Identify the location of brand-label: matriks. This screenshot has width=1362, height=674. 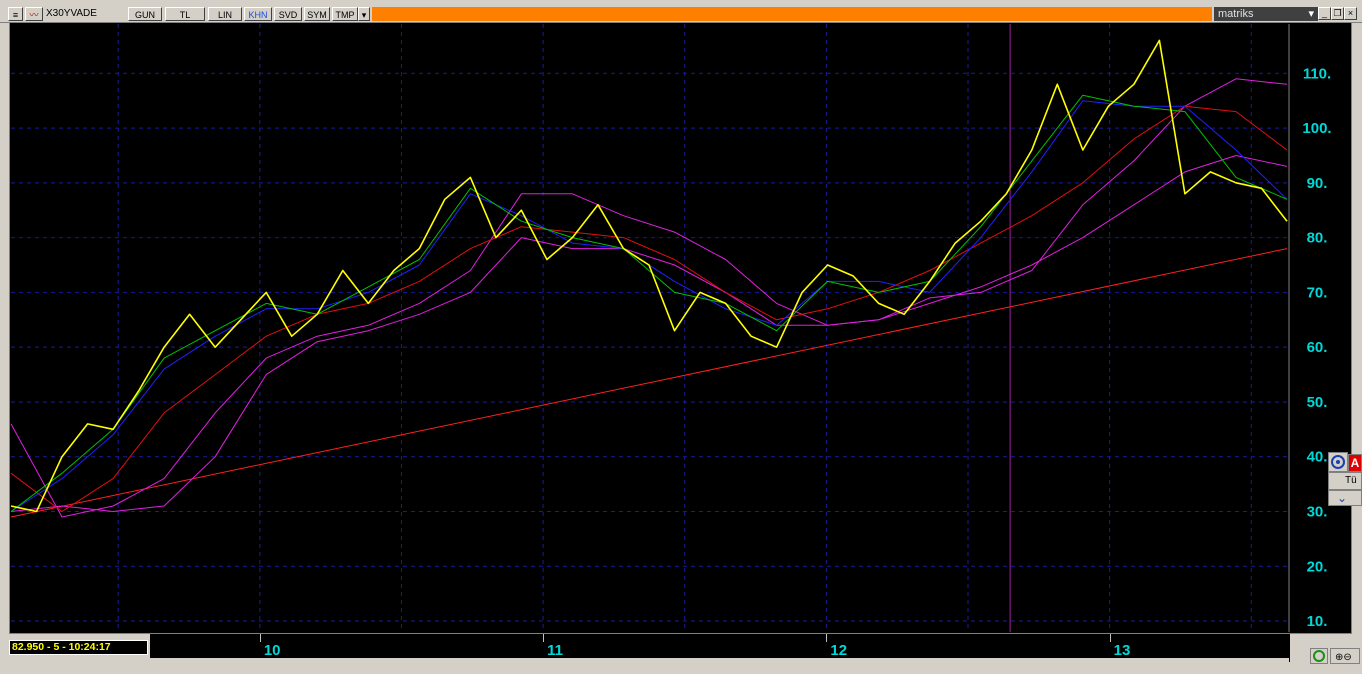
(1236, 14).